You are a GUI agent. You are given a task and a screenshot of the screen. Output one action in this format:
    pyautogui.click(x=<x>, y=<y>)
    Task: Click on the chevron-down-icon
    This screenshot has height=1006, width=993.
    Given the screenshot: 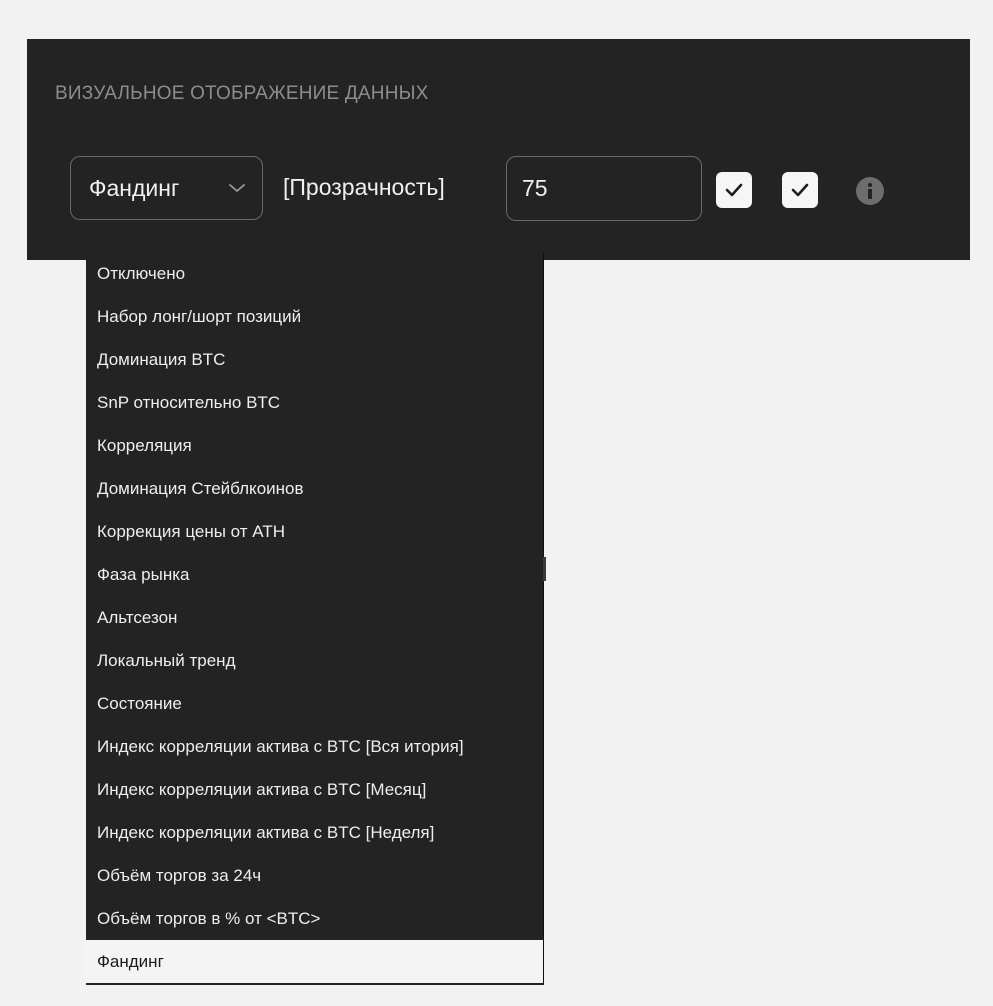 What is the action you would take?
    pyautogui.click(x=237, y=188)
    